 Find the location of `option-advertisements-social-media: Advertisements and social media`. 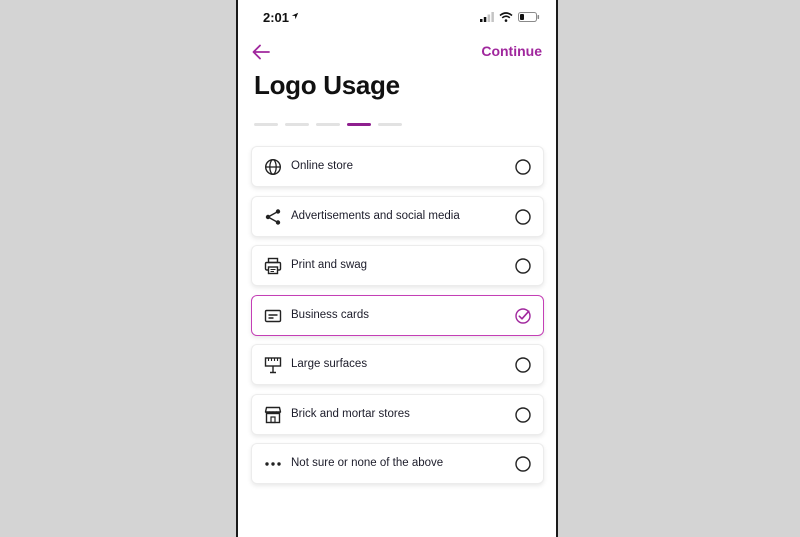

option-advertisements-social-media: Advertisements and social media is located at coordinates (397, 216).